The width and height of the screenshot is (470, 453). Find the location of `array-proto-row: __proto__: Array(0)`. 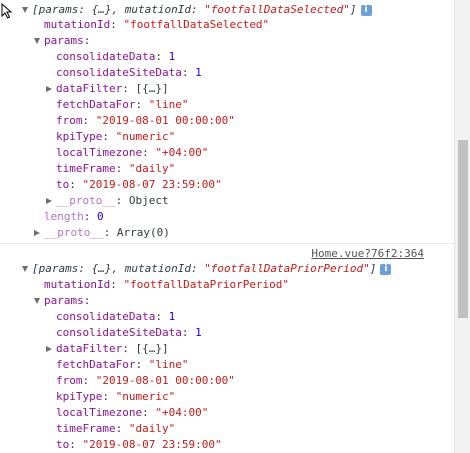

array-proto-row: __proto__: Array(0) is located at coordinates (102, 233).